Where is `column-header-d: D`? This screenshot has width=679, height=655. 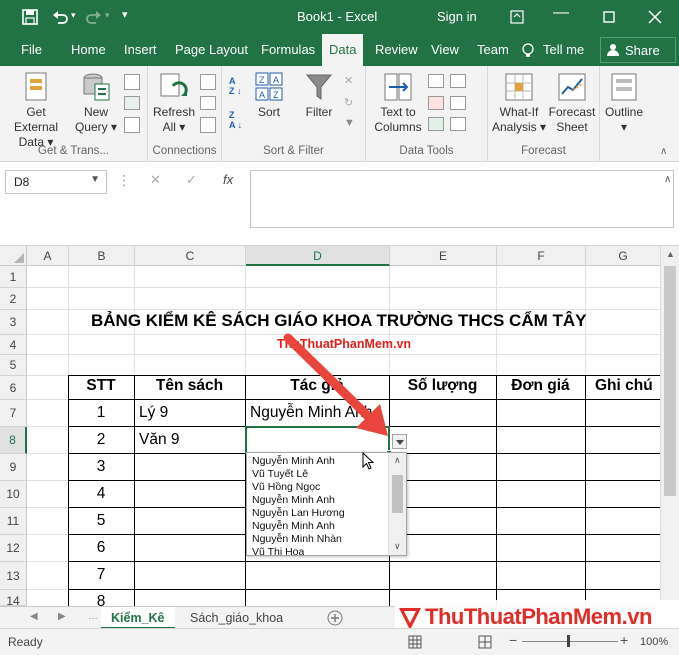 column-header-d: D is located at coordinates (318, 256).